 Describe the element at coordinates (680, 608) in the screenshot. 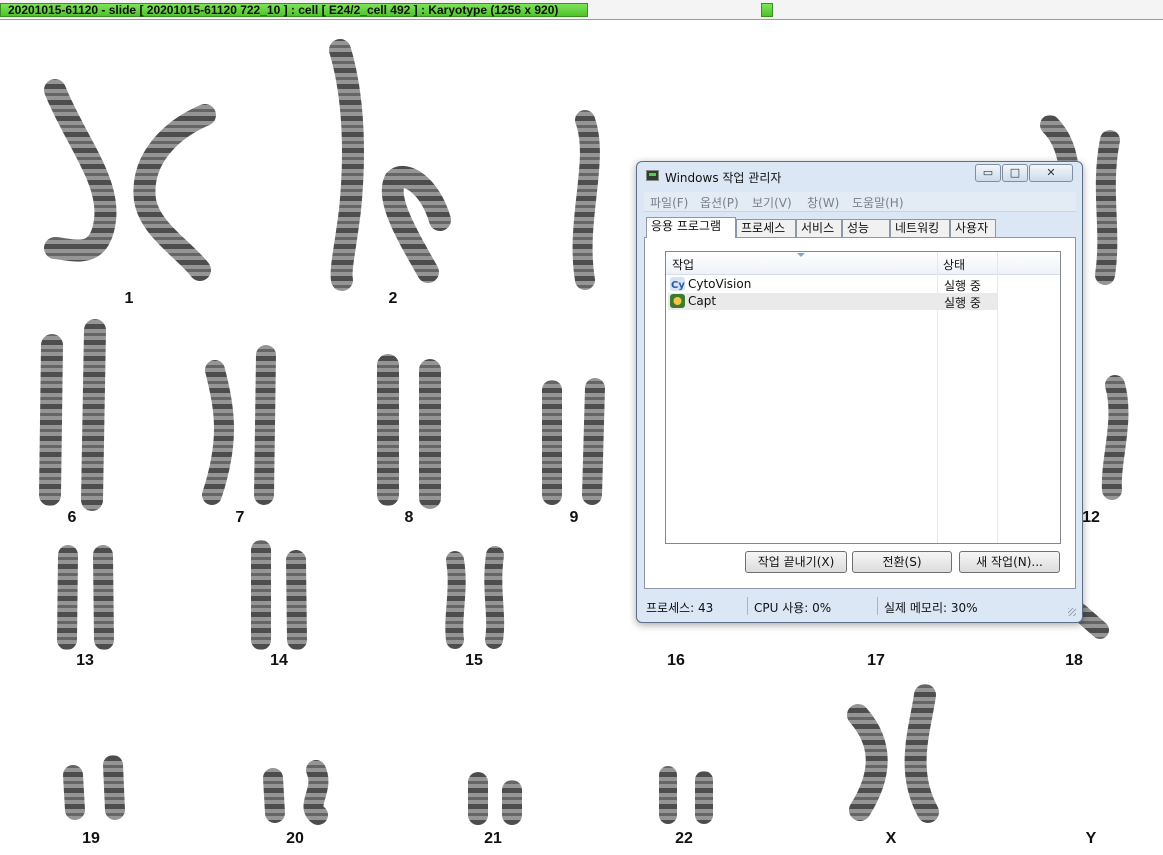

I see `process-count: 프로세스: 43` at that location.